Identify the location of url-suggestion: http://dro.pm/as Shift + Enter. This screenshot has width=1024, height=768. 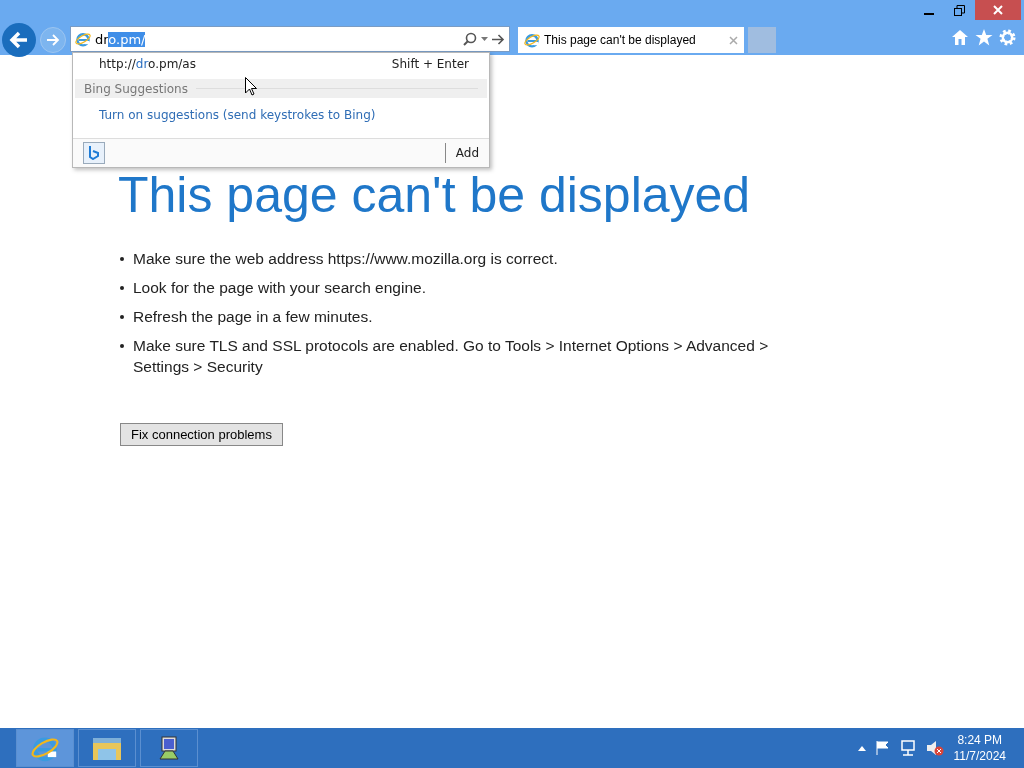
(281, 64).